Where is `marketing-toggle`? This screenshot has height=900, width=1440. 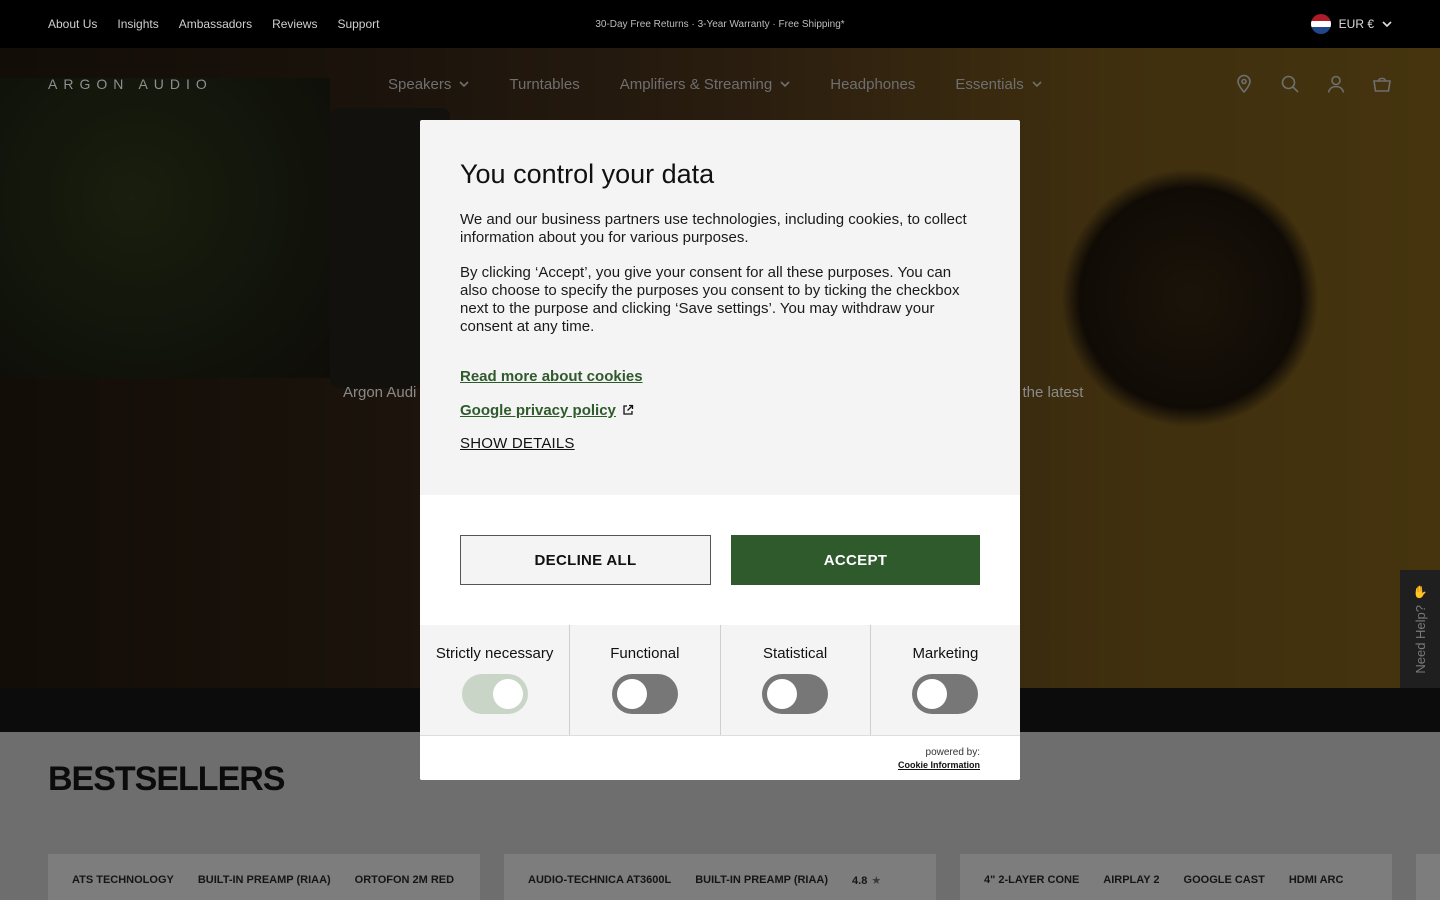 marketing-toggle is located at coordinates (945, 694).